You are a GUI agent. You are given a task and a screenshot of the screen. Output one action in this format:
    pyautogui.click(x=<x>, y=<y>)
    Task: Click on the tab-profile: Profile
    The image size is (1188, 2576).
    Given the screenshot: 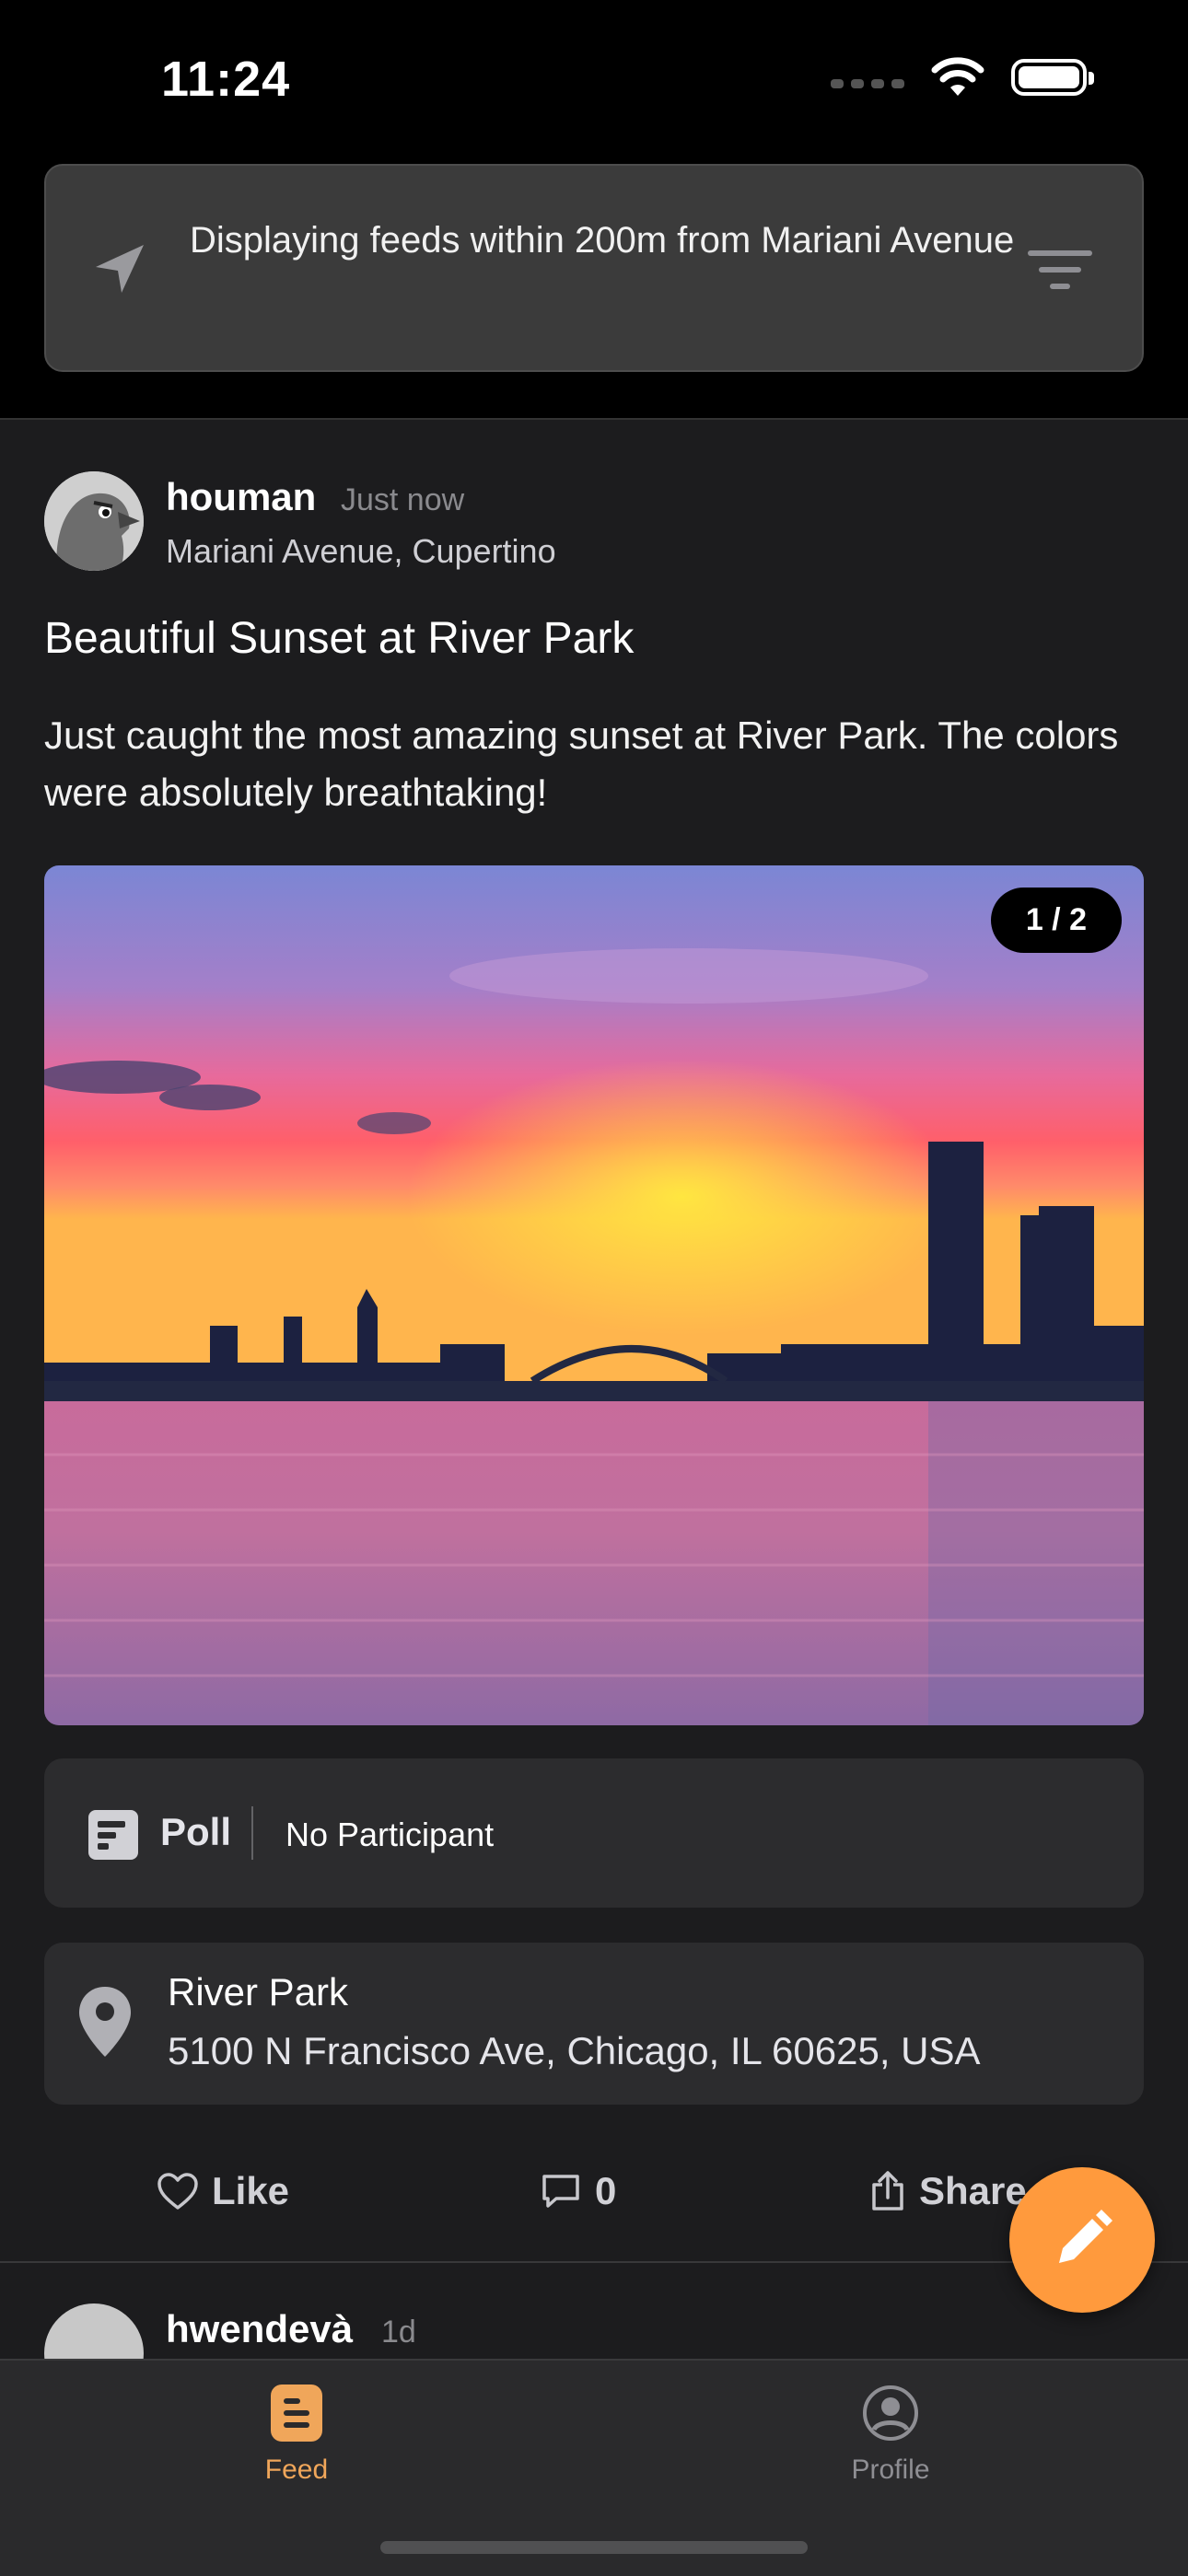 What is the action you would take?
    pyautogui.click(x=890, y=2435)
    